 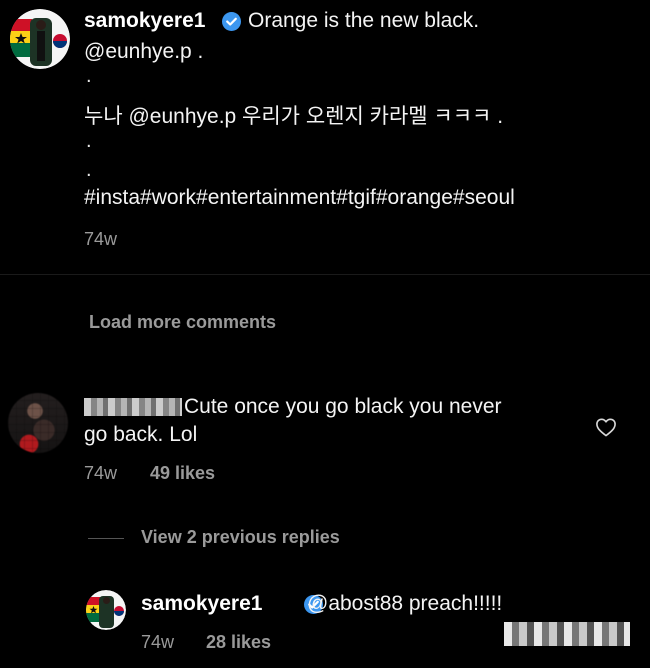 What do you see at coordinates (143, 52) in the screenshot?
I see `caption-mention-link: @eunhye.p .` at bounding box center [143, 52].